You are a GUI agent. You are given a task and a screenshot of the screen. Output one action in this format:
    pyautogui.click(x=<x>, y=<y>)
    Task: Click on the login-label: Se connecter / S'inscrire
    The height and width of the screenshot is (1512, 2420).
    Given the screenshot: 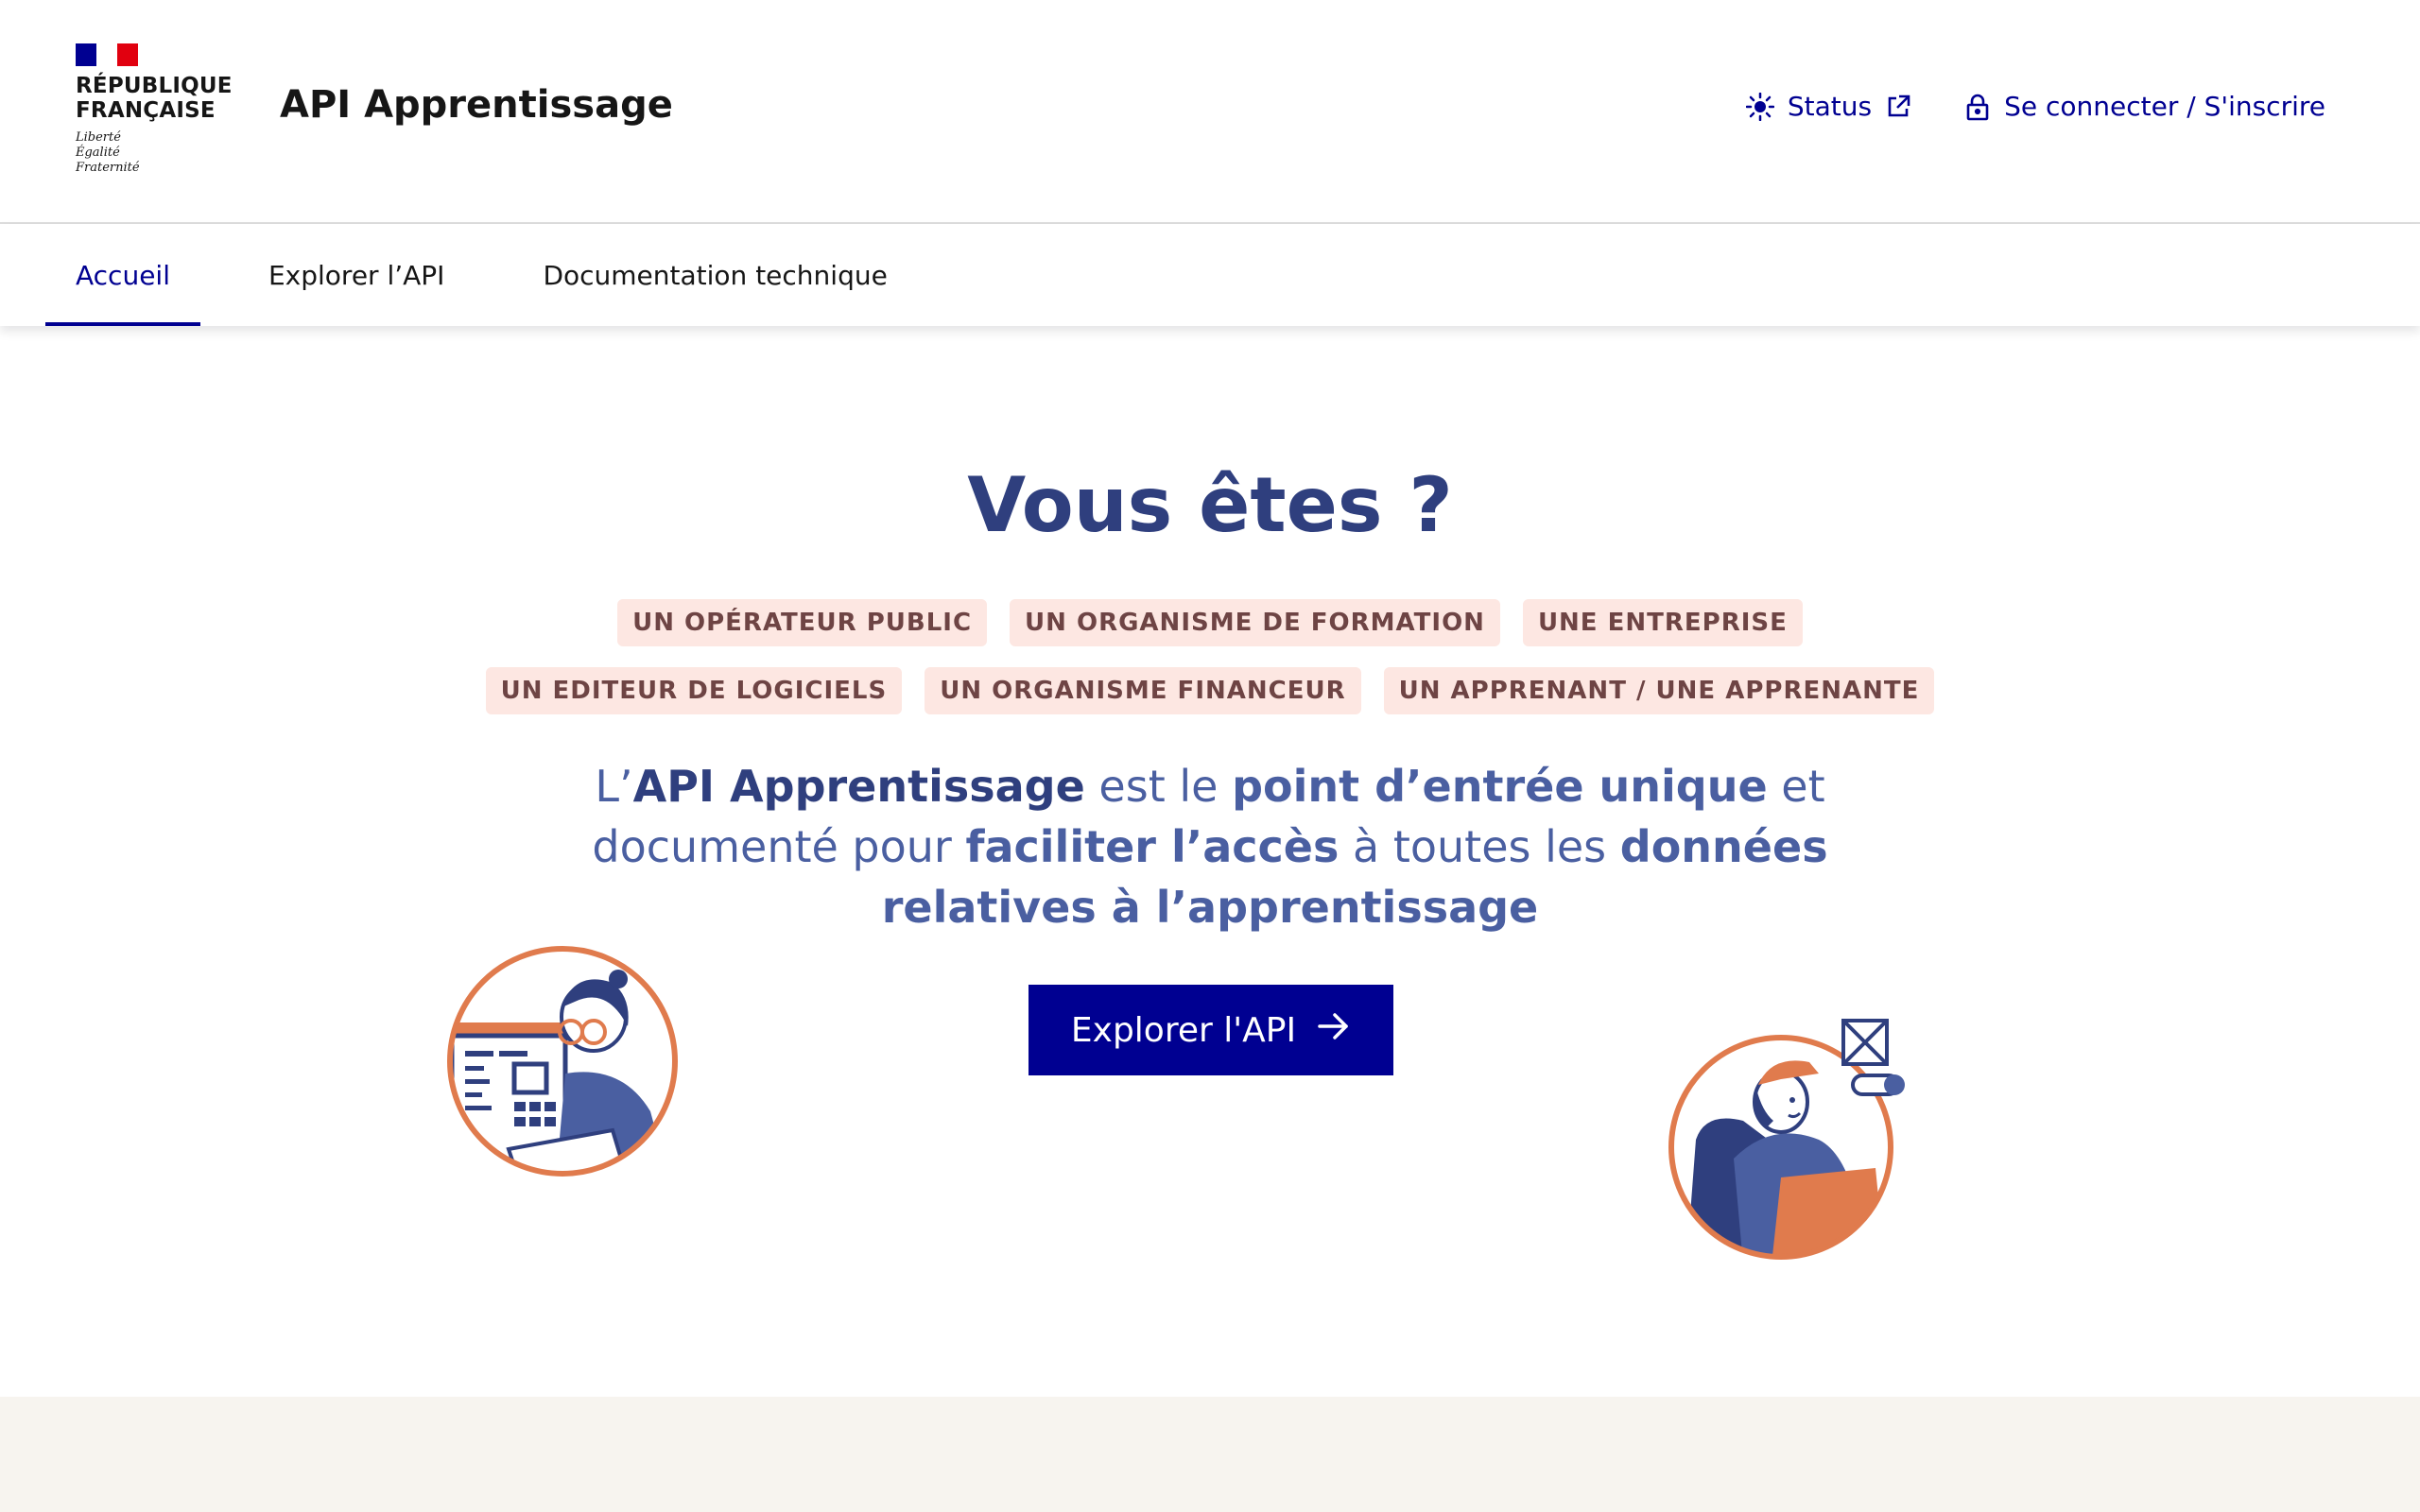 What is the action you would take?
    pyautogui.click(x=2164, y=106)
    